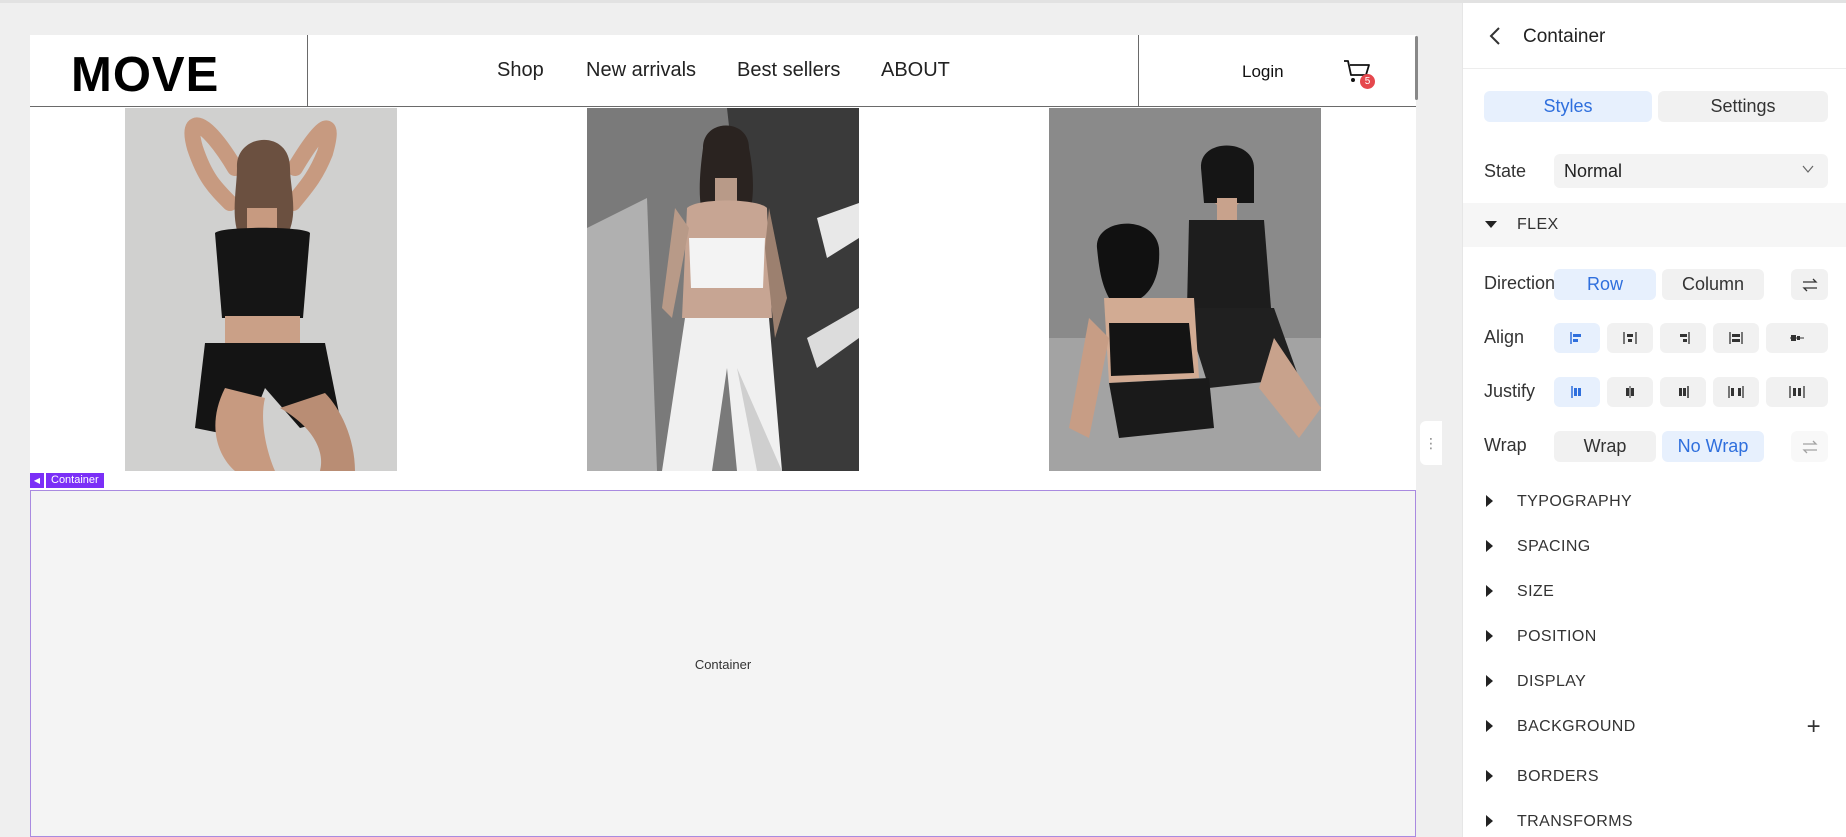 This screenshot has height=837, width=1846. What do you see at coordinates (1654, 502) in the screenshot?
I see `section-typography: TYPOGRAPHY` at bounding box center [1654, 502].